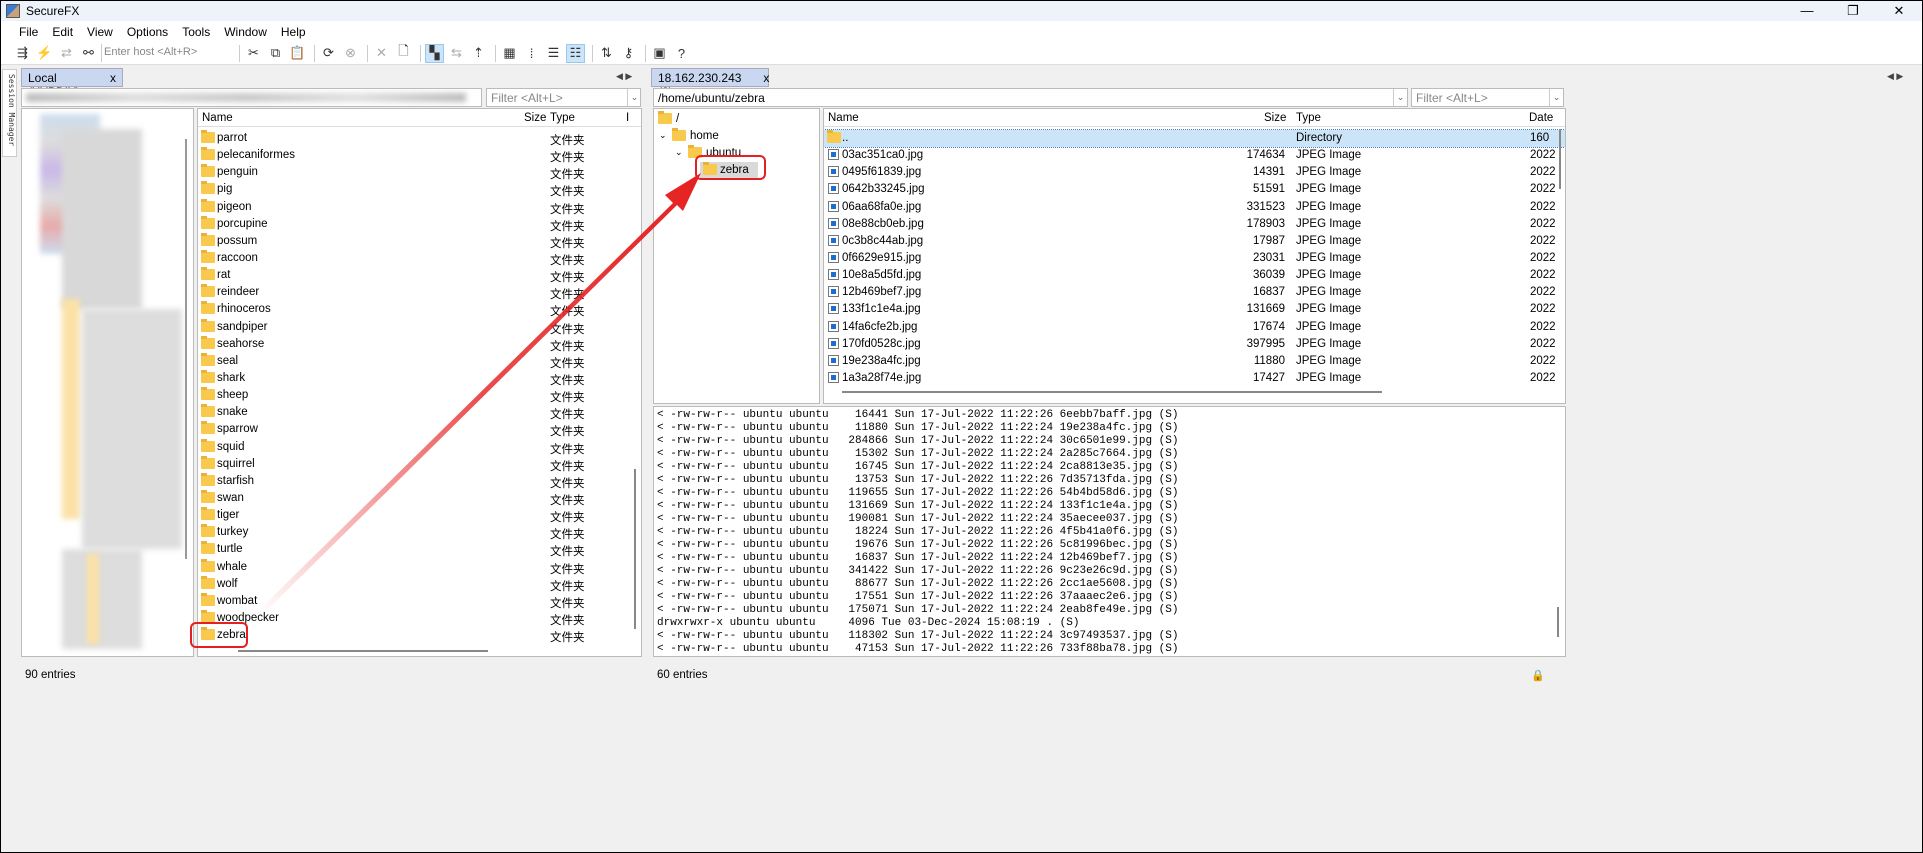 The image size is (1923, 853). I want to click on drag-arrow-annotation, so click(478, 395).